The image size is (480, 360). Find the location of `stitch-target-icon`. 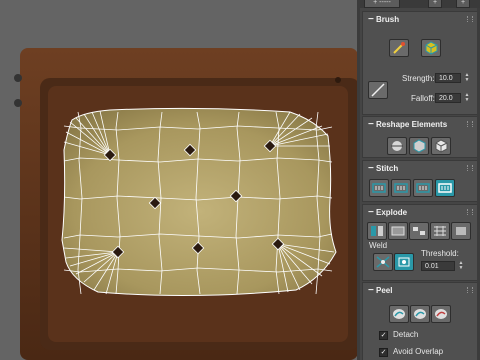

stitch-target-icon is located at coordinates (445, 188).